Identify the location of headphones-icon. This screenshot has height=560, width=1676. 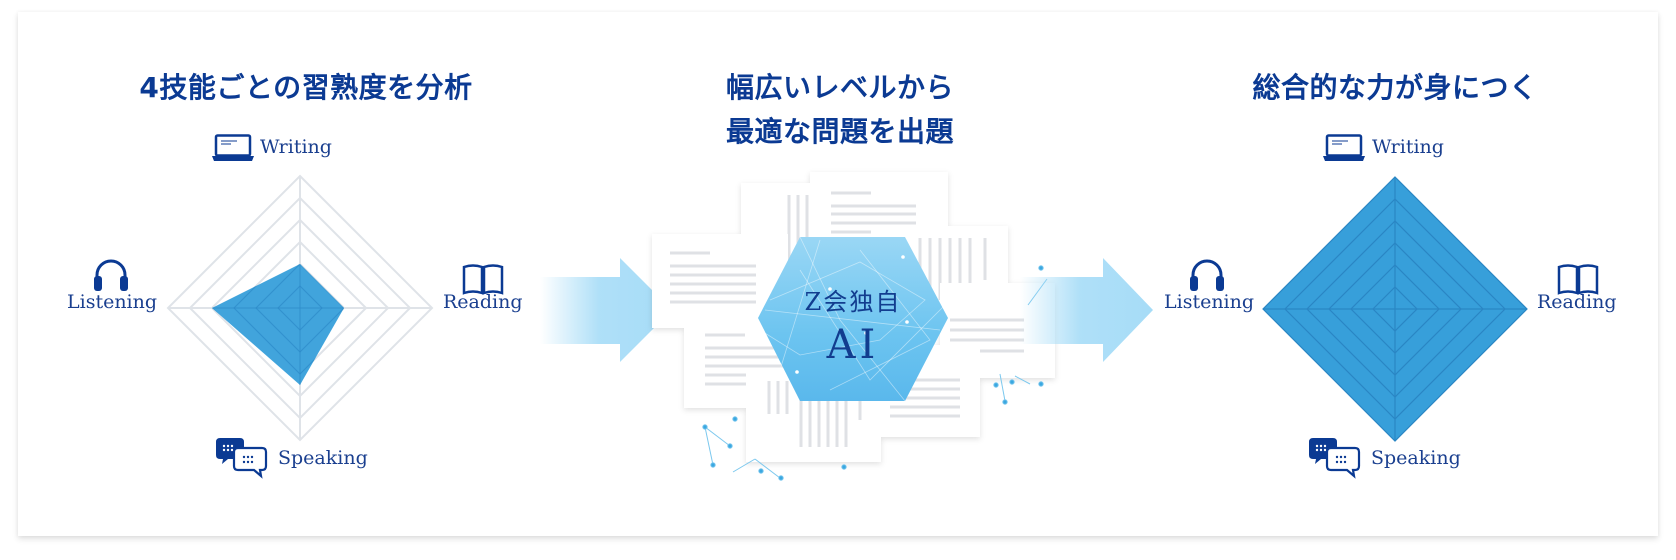
(1207, 275).